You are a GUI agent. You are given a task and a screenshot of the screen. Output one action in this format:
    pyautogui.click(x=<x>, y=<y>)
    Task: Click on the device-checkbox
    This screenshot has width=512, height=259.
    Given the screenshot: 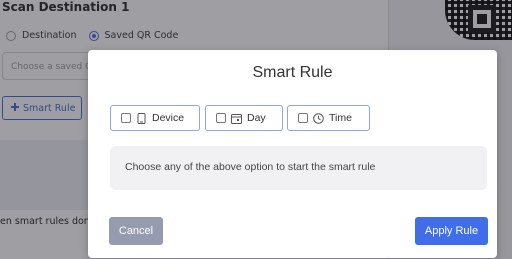 What is the action you would take?
    pyautogui.click(x=126, y=118)
    